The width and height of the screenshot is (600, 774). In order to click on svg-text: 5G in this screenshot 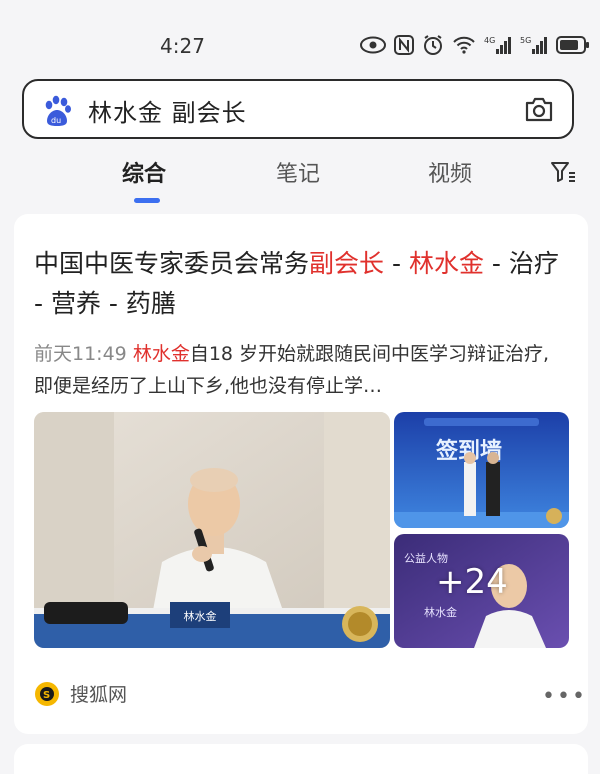, I will do `click(525, 40)`.